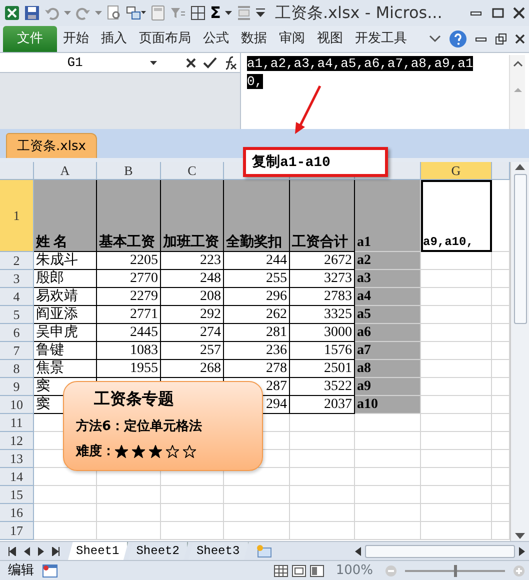  I want to click on table-cell: 262, so click(257, 315).